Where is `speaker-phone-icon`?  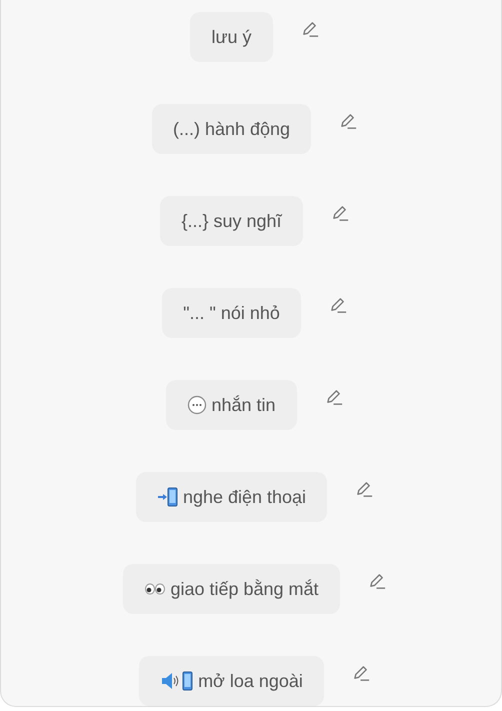 speaker-phone-icon is located at coordinates (177, 681).